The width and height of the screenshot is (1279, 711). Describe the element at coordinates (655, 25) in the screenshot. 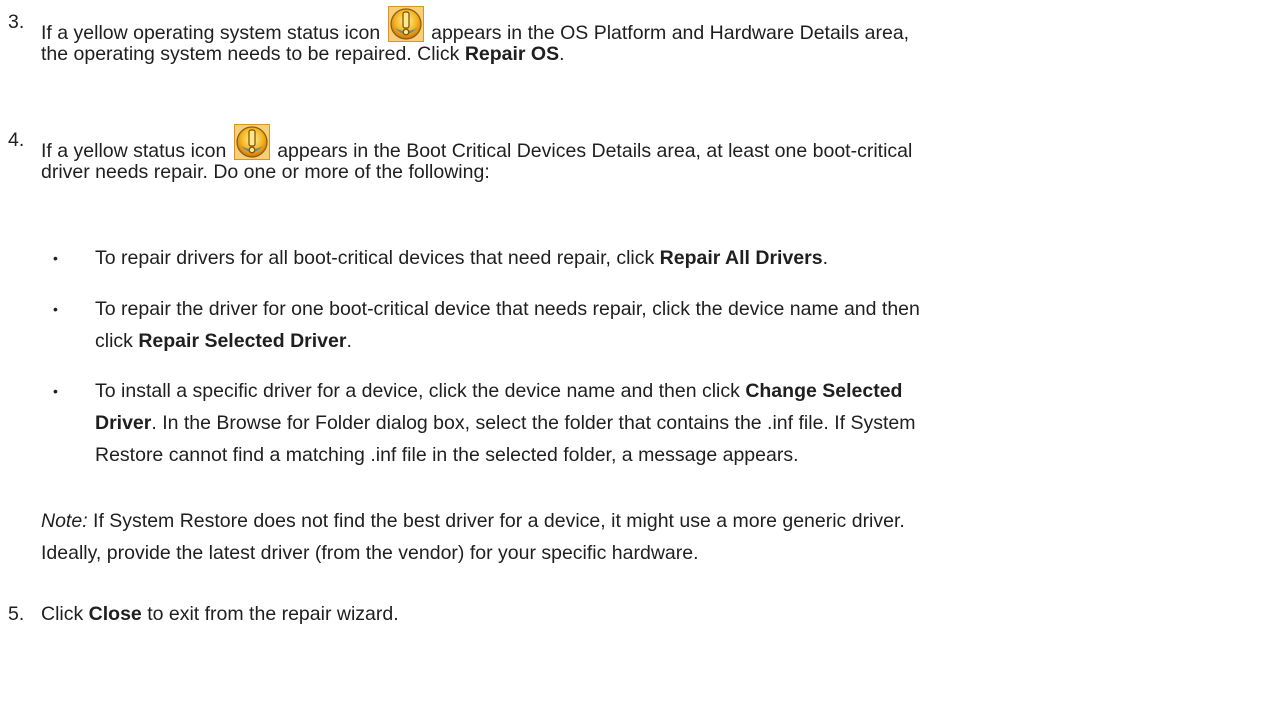

I see `step-3-line-1: If a yellow operating system status icon` at that location.